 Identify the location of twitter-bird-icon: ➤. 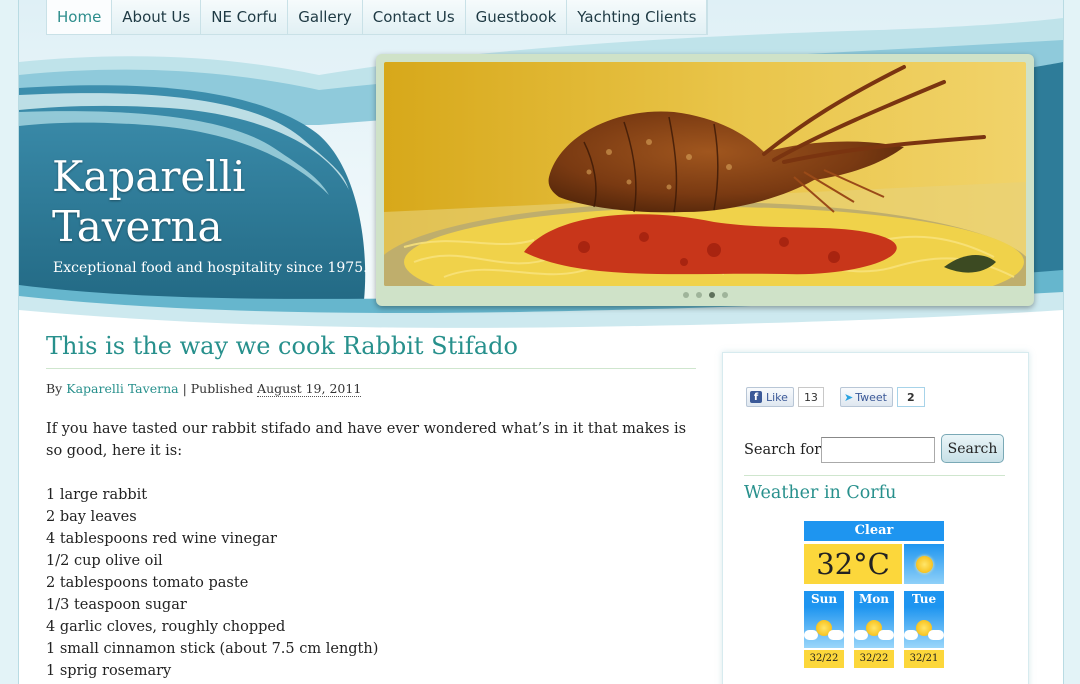
(849, 397).